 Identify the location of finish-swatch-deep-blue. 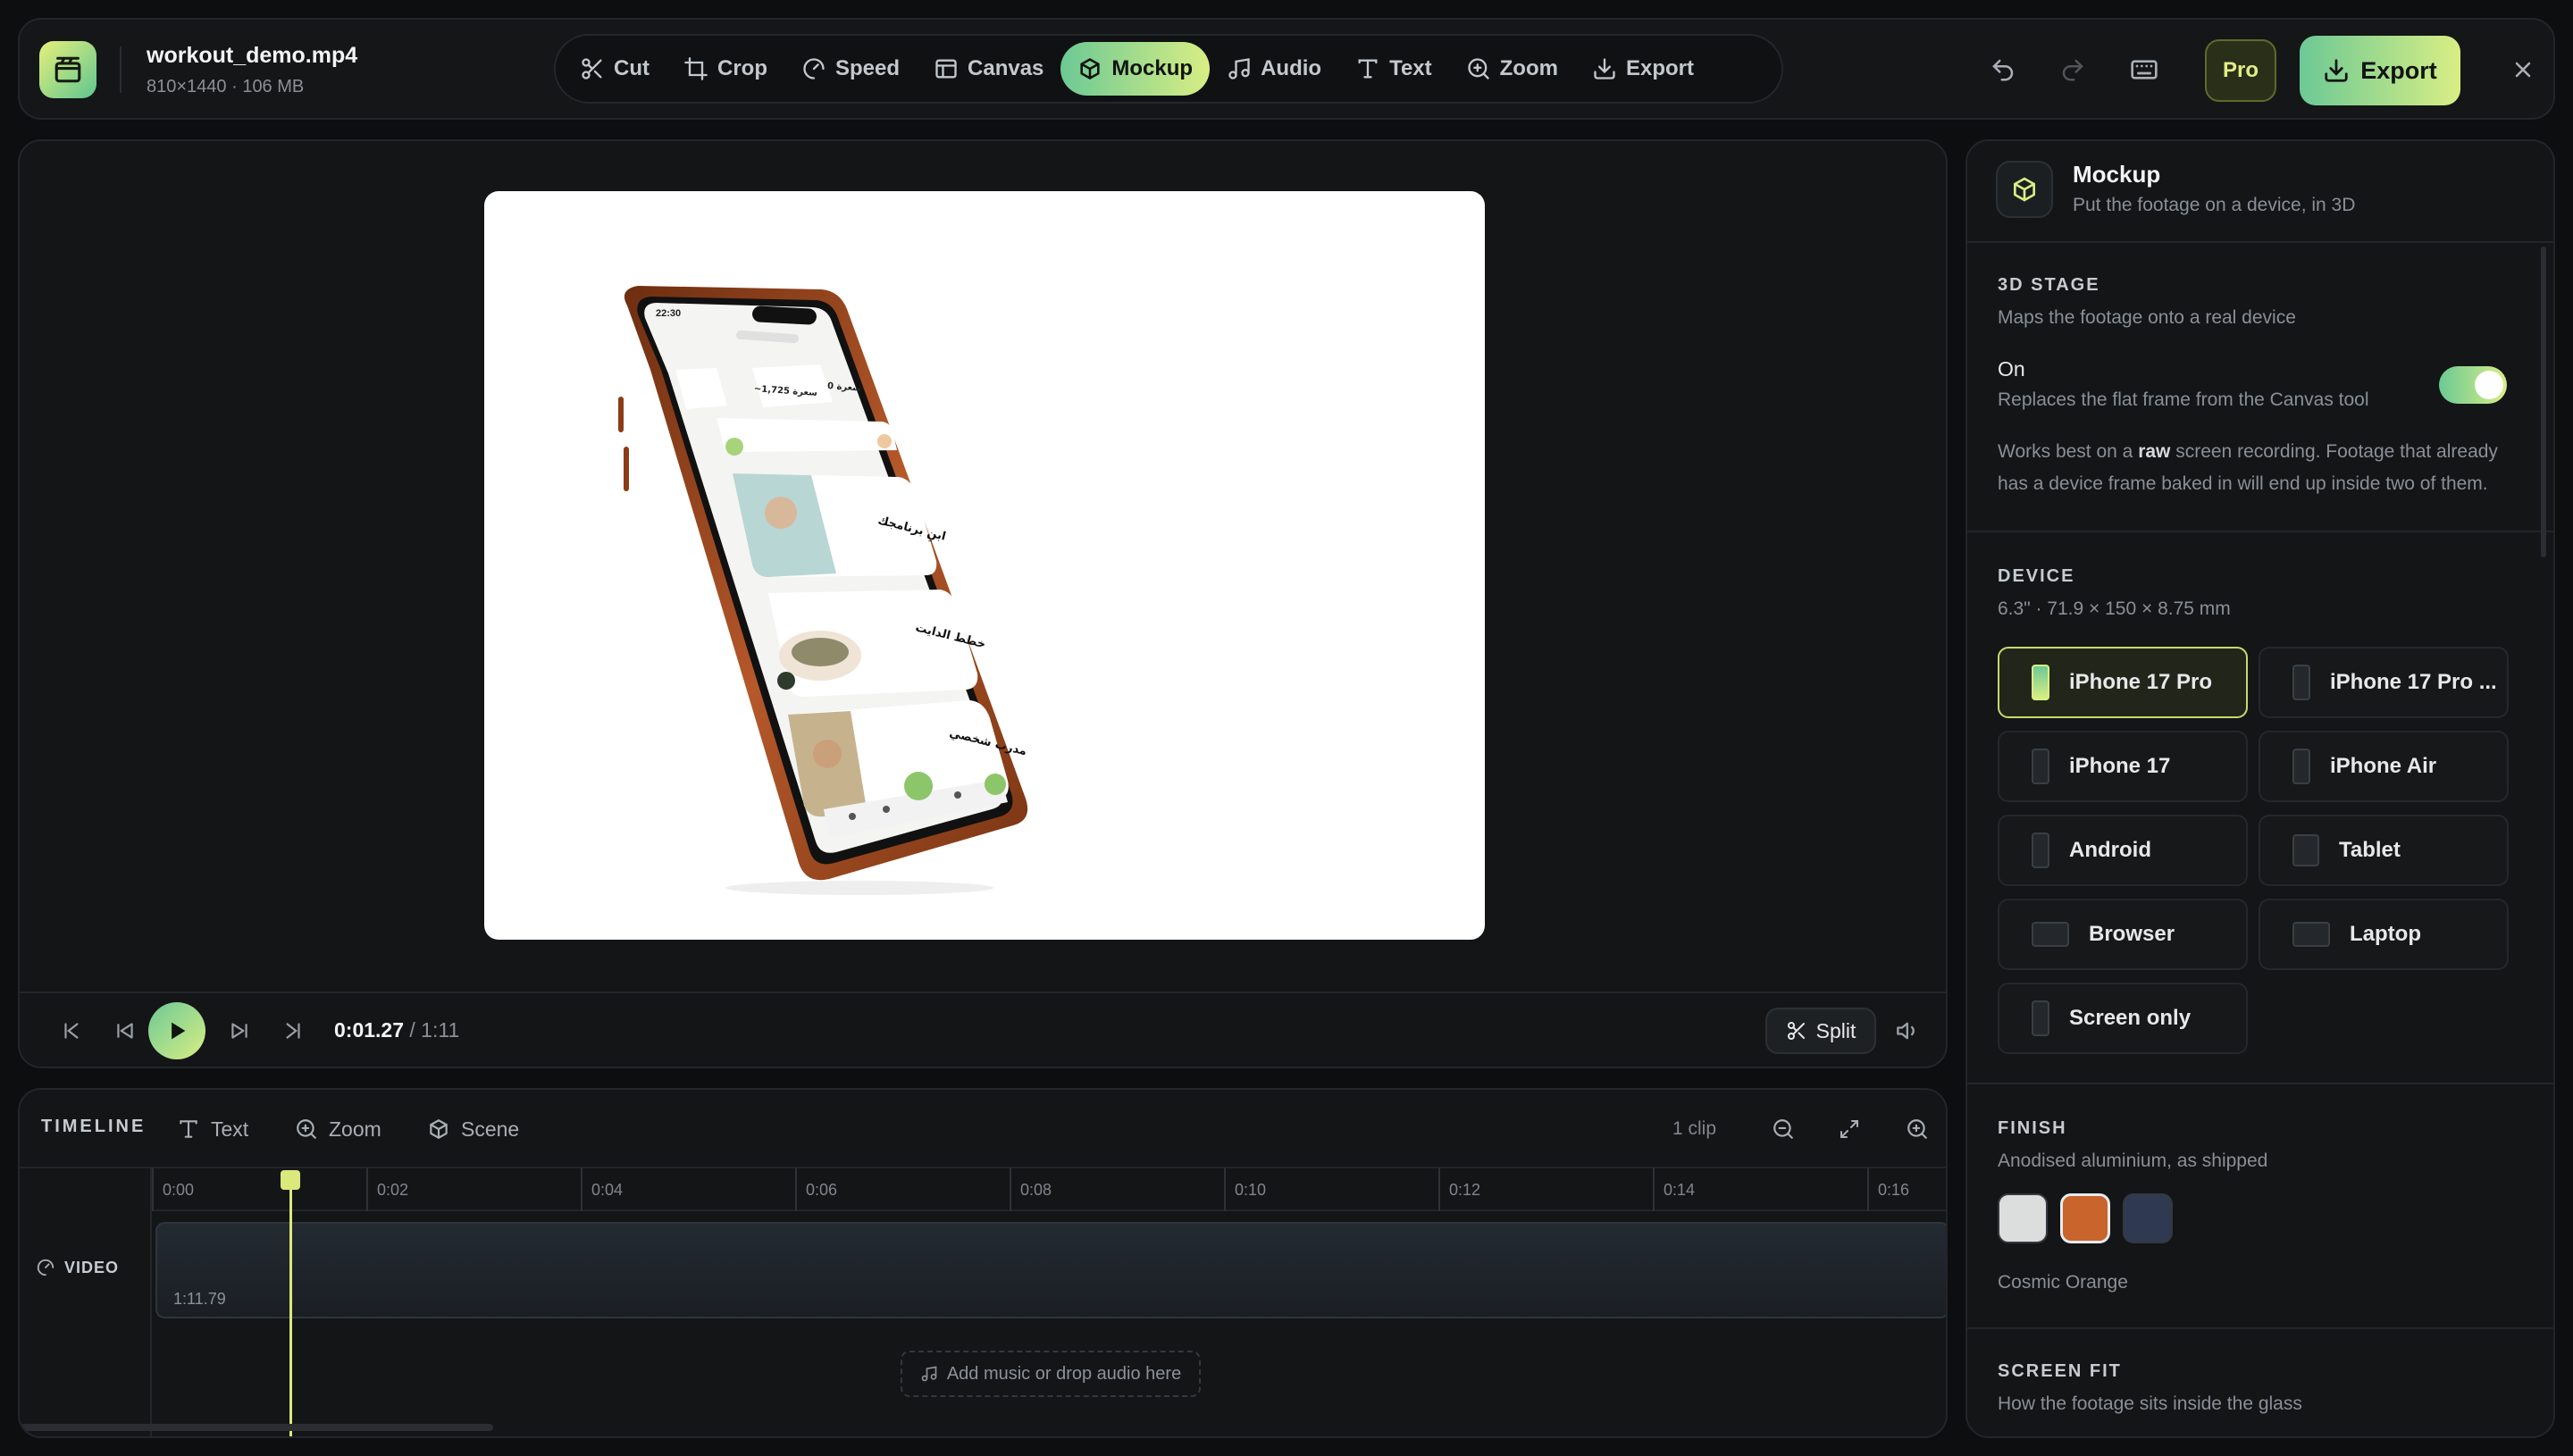
(2148, 1218).